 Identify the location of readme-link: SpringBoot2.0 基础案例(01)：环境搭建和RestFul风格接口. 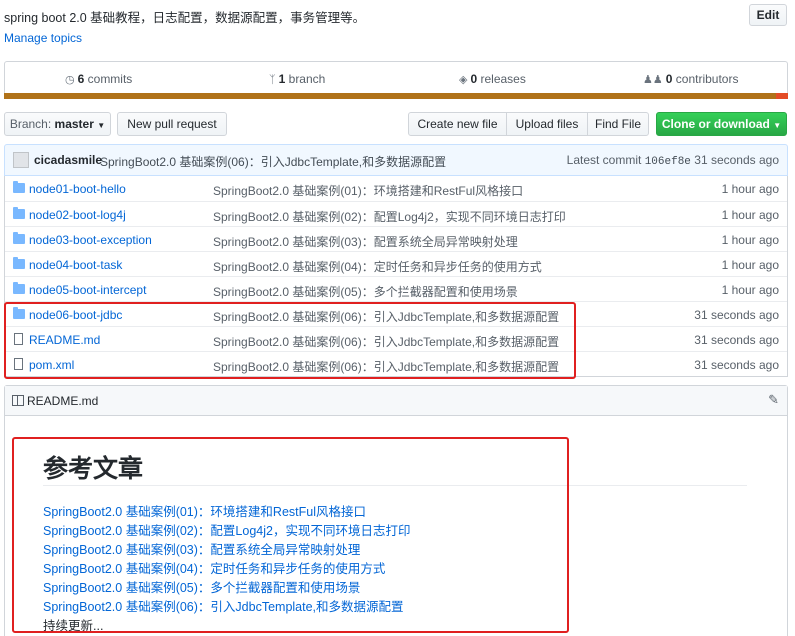
(204, 510).